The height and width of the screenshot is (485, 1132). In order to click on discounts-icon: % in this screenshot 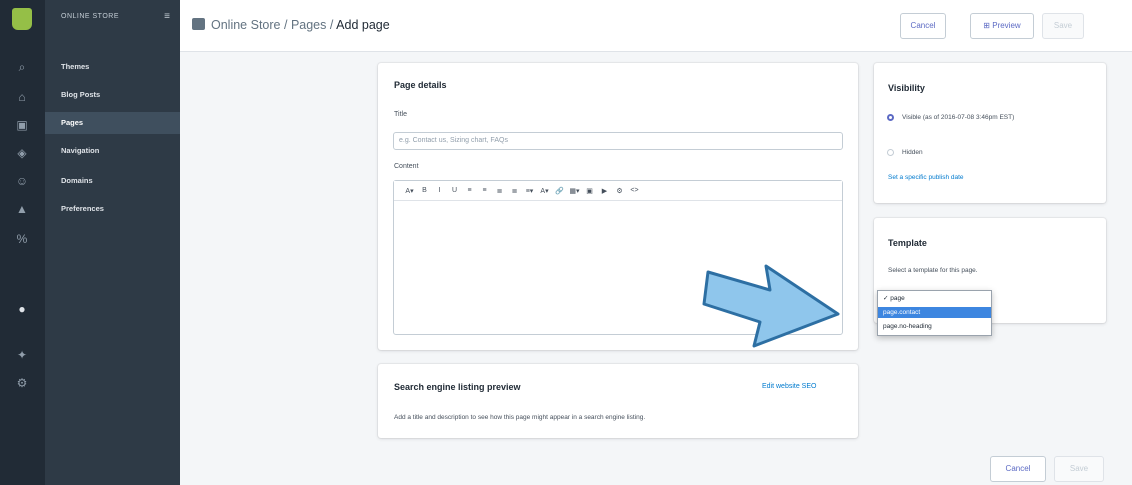, I will do `click(22, 239)`.